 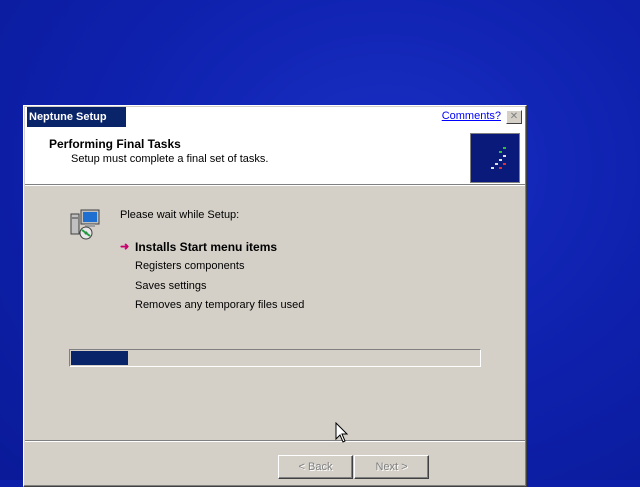 I want to click on current-task-arrow-icon: ➜, so click(x=125, y=247).